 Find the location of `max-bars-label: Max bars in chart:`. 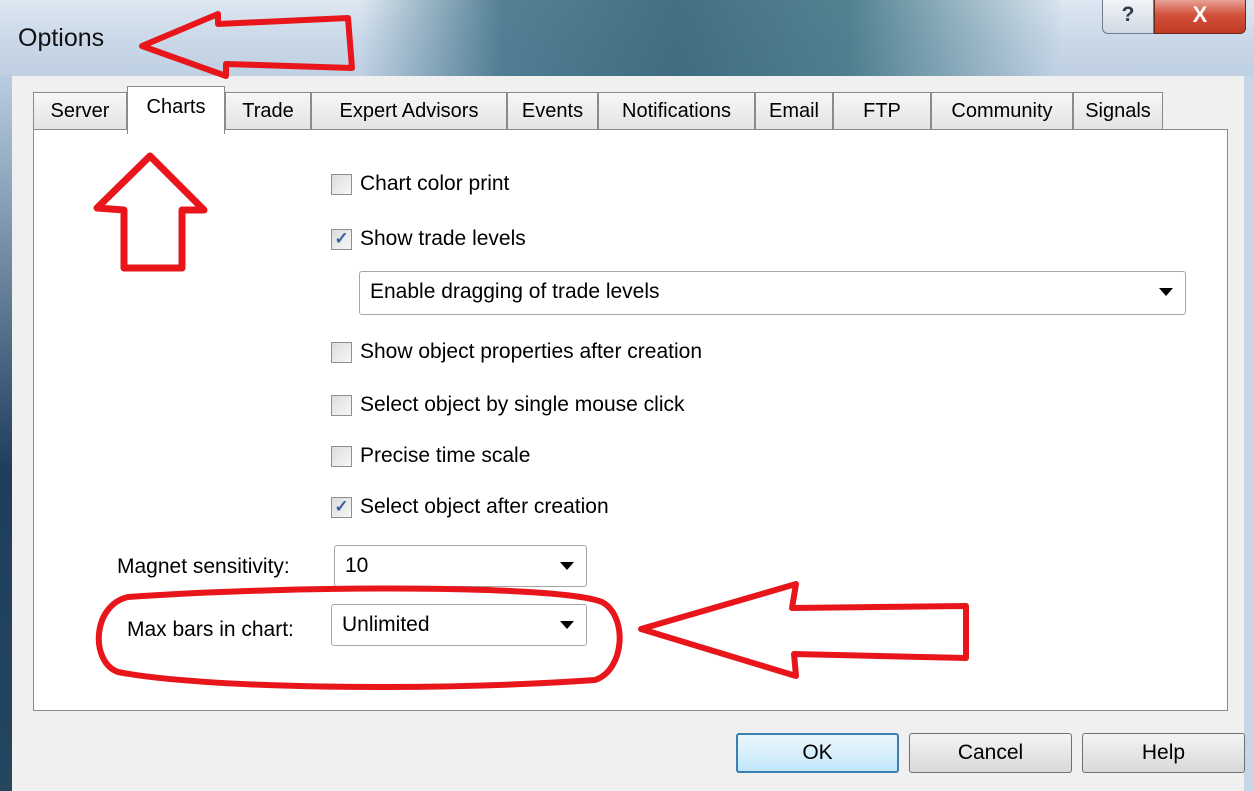

max-bars-label: Max bars in chart: is located at coordinates (210, 629).